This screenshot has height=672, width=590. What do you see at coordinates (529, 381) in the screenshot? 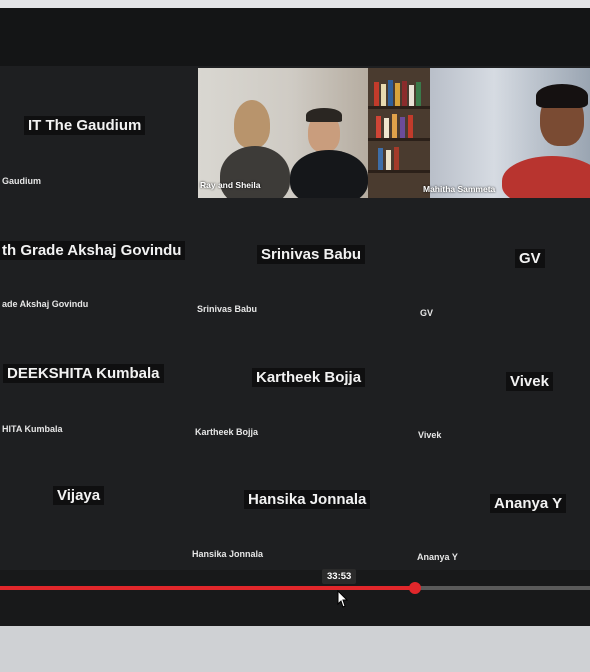
I see `participant-name-vivek: Vivek` at bounding box center [529, 381].